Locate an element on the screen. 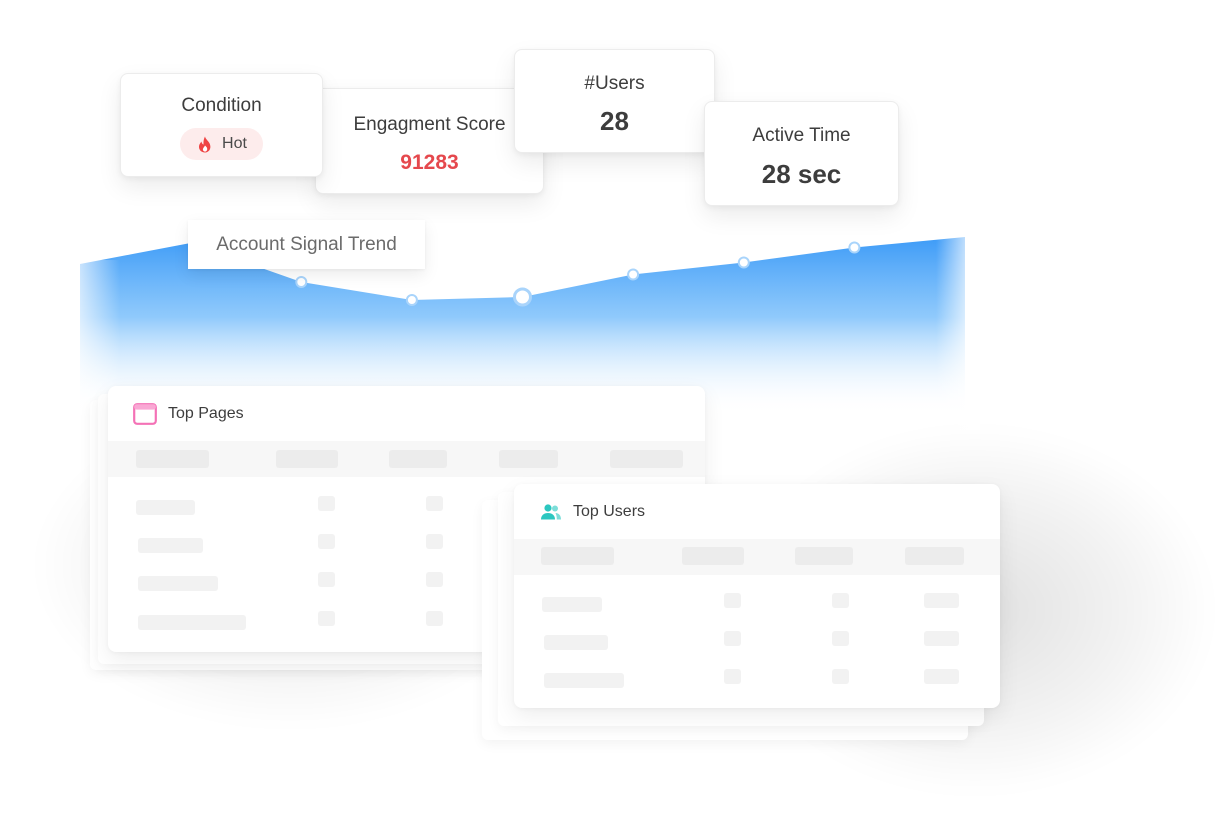 The height and width of the screenshot is (813, 1231). engagement-score-label: Engagment Score is located at coordinates (429, 124).